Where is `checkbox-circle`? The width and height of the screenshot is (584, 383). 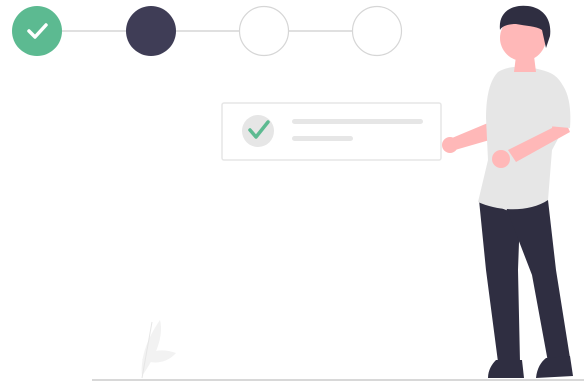 checkbox-circle is located at coordinates (258, 131).